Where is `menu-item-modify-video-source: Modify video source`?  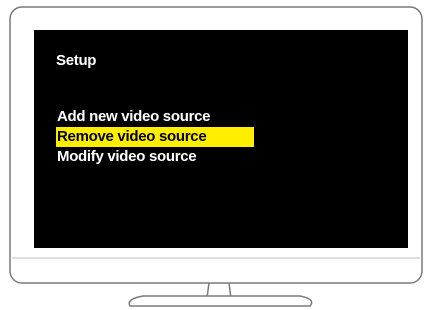 menu-item-modify-video-source: Modify video source is located at coordinates (155, 157).